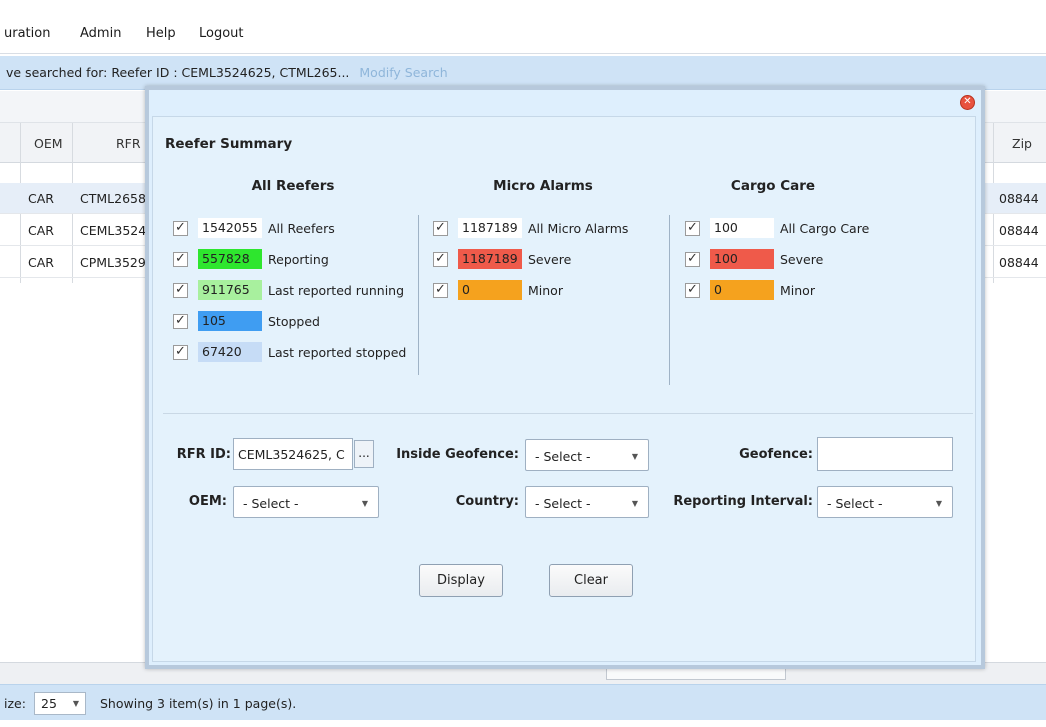 The width and height of the screenshot is (1046, 727). Describe the element at coordinates (49, 703) in the screenshot. I see `page-size-value: 25` at that location.